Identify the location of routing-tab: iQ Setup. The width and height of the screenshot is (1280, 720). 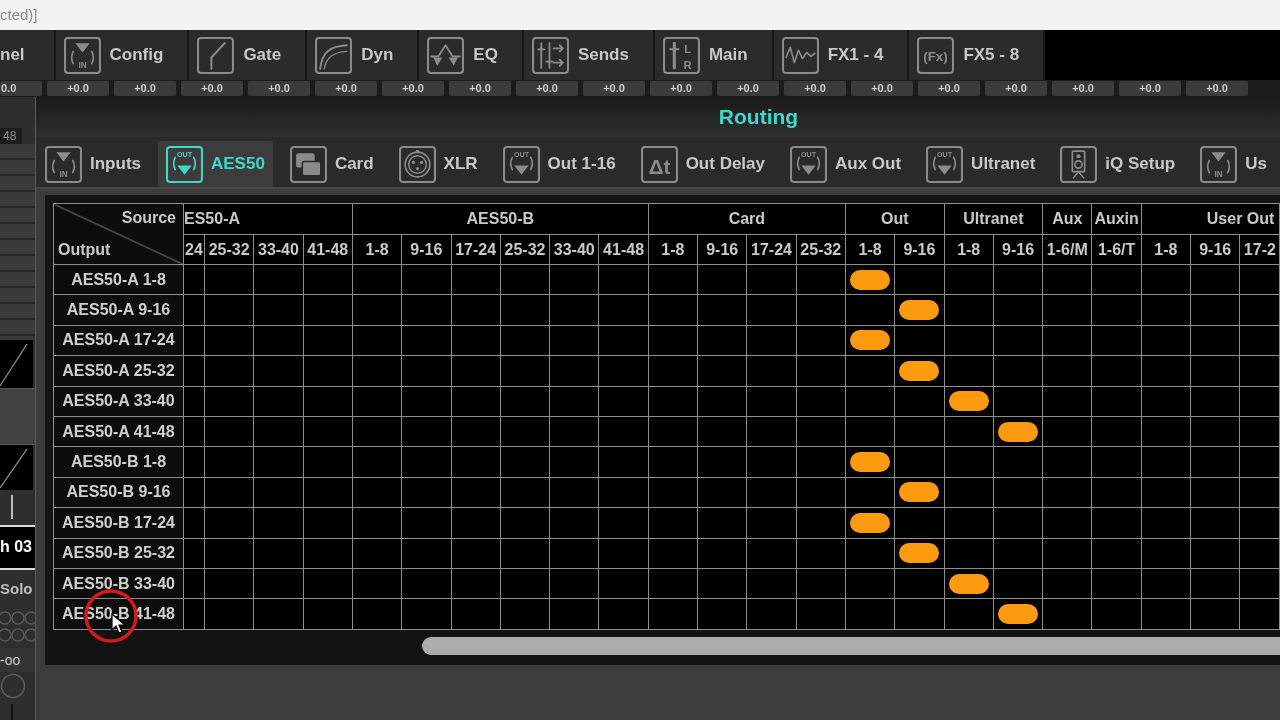
(1118, 164).